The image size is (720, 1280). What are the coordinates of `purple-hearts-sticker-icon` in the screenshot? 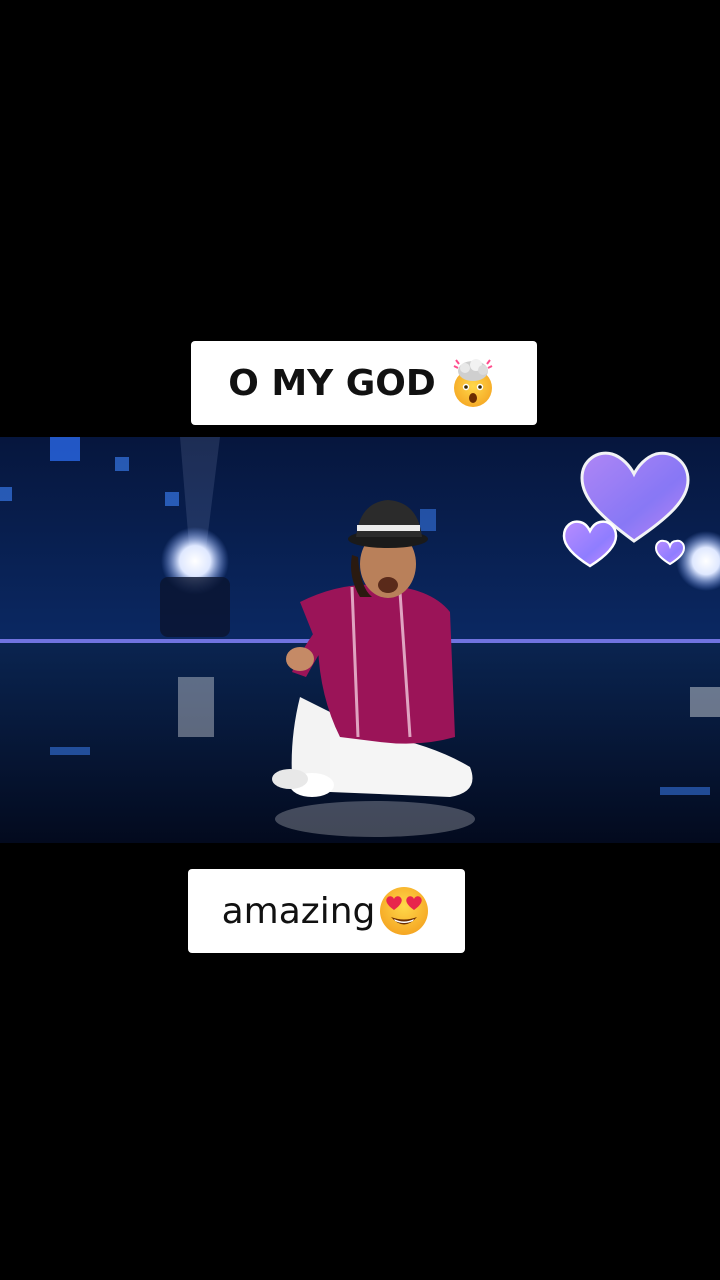 It's located at (626, 509).